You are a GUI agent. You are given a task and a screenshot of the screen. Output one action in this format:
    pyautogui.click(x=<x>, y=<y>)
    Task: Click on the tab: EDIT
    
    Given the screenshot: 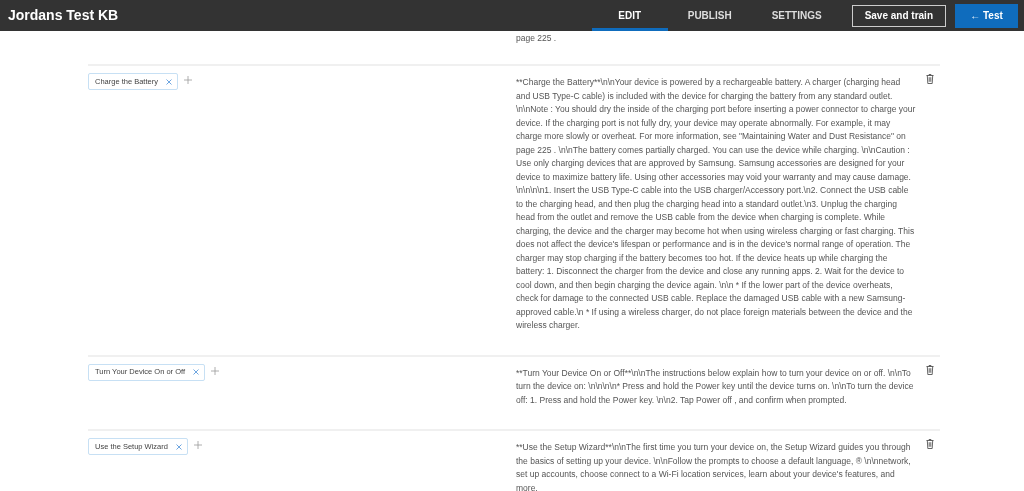 What is the action you would take?
    pyautogui.click(x=629, y=15)
    